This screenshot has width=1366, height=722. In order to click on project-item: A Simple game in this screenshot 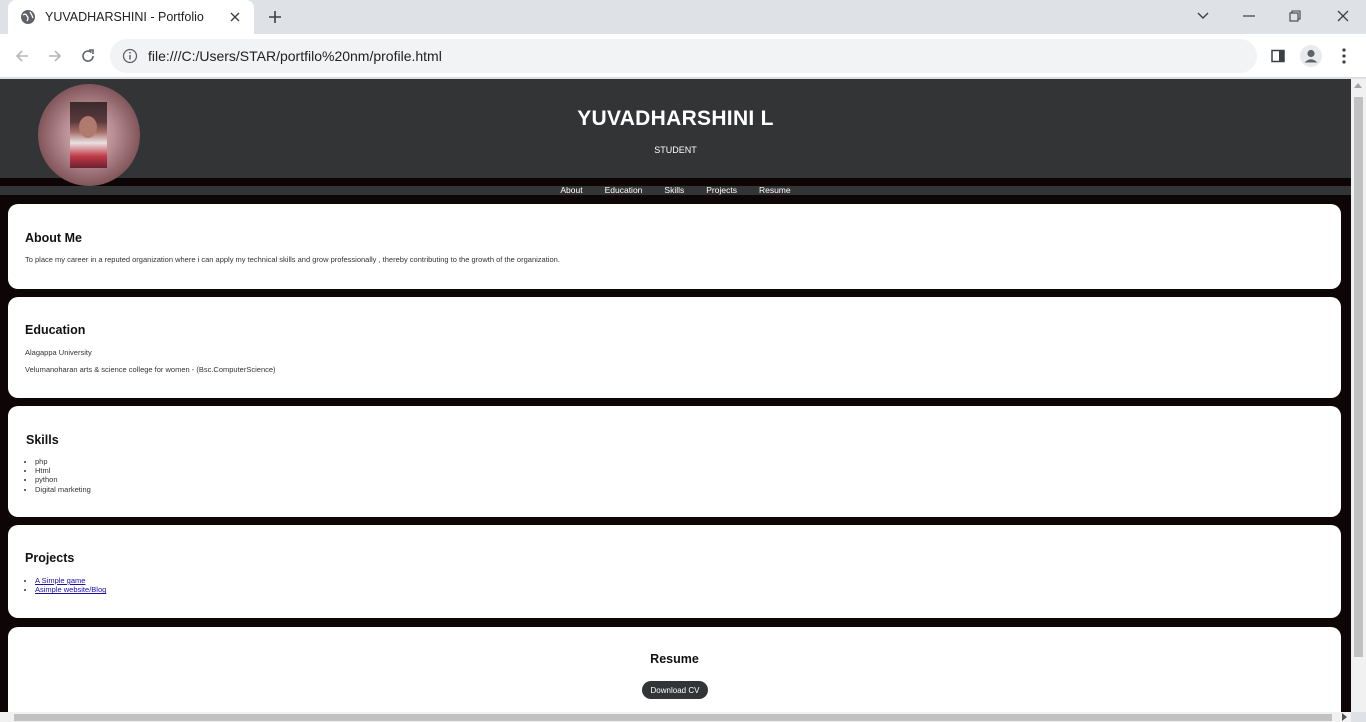, I will do `click(70, 580)`.